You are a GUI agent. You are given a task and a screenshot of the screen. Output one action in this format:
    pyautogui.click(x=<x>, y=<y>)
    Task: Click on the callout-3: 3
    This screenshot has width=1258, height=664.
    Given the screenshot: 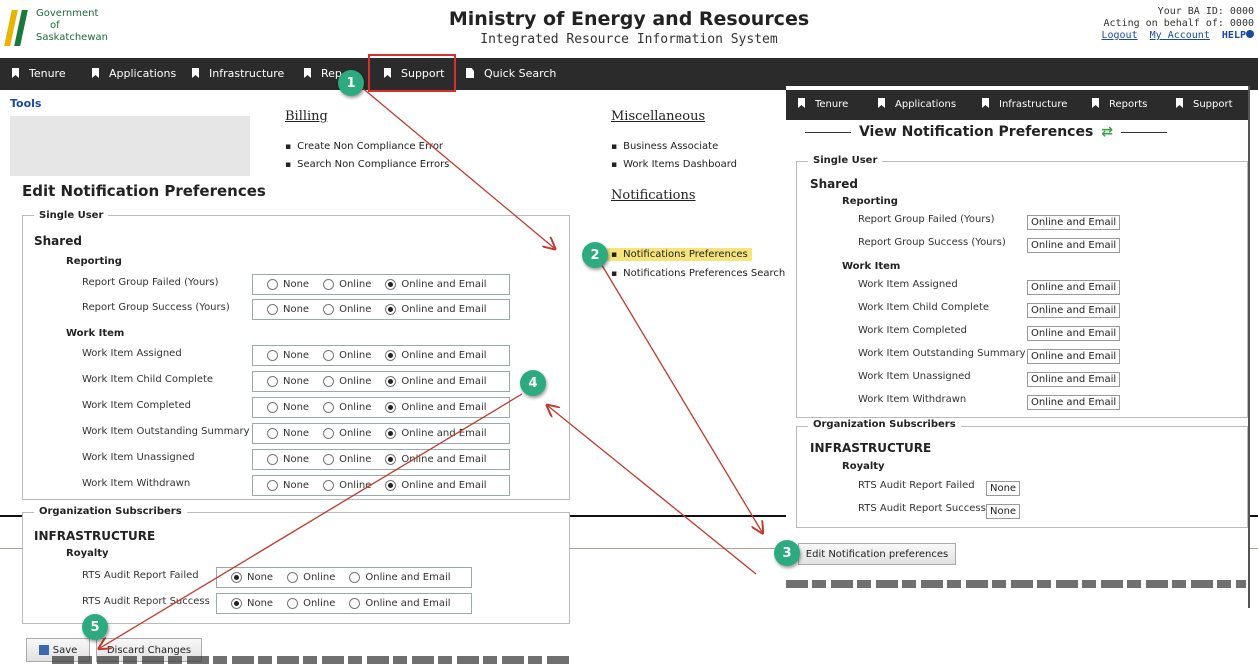 What is the action you would take?
    pyautogui.click(x=787, y=553)
    